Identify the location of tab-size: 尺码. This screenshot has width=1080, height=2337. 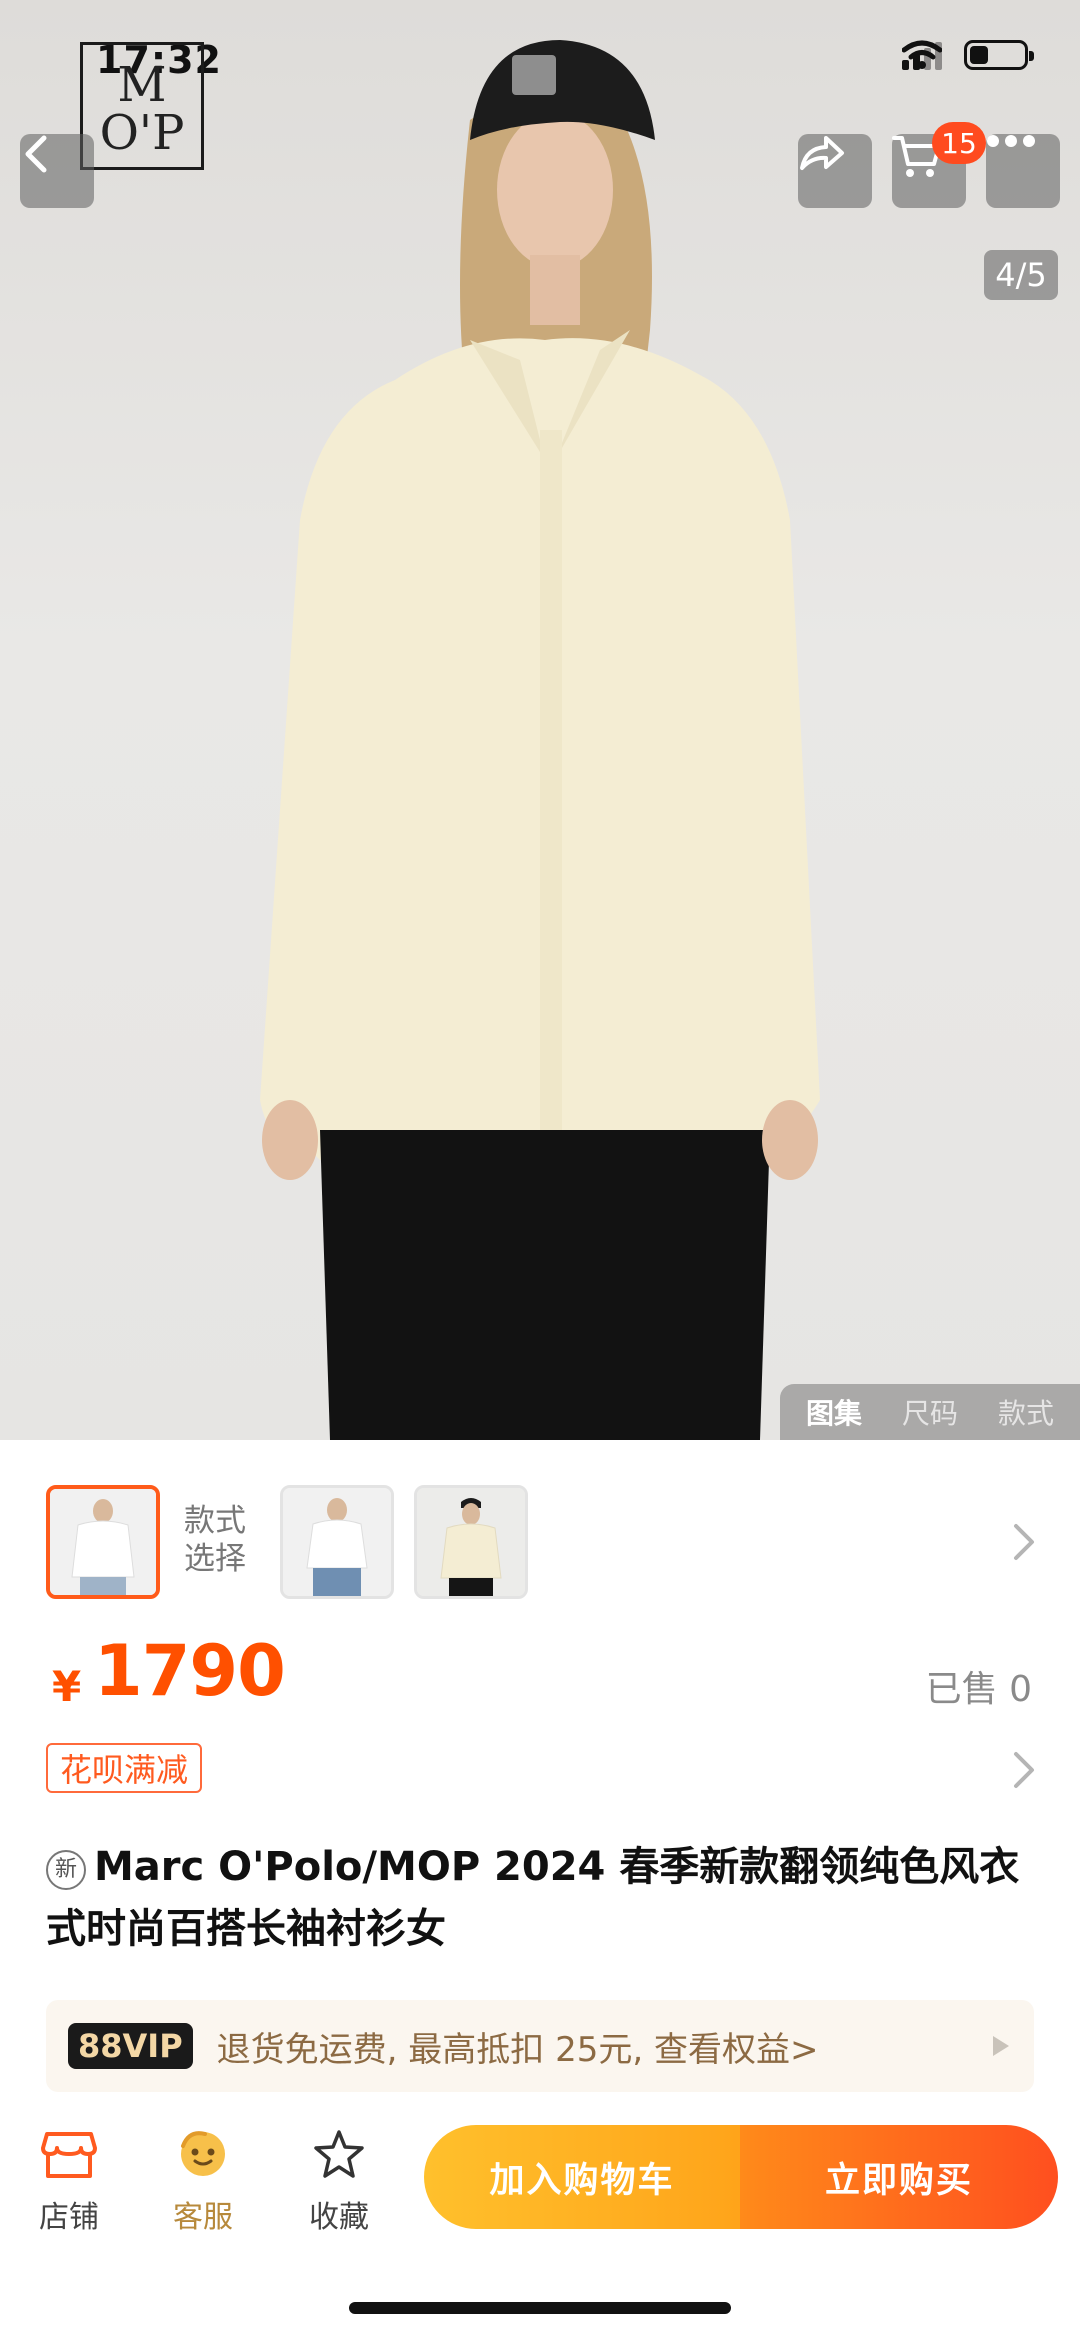
(930, 1412).